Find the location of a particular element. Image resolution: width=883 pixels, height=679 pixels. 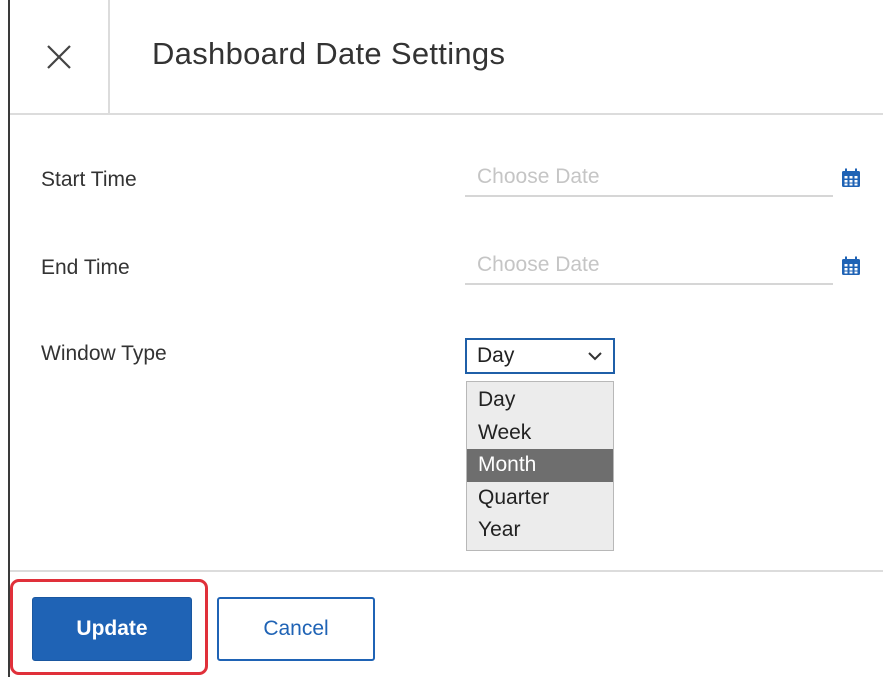

option-month: Month is located at coordinates (540, 465).